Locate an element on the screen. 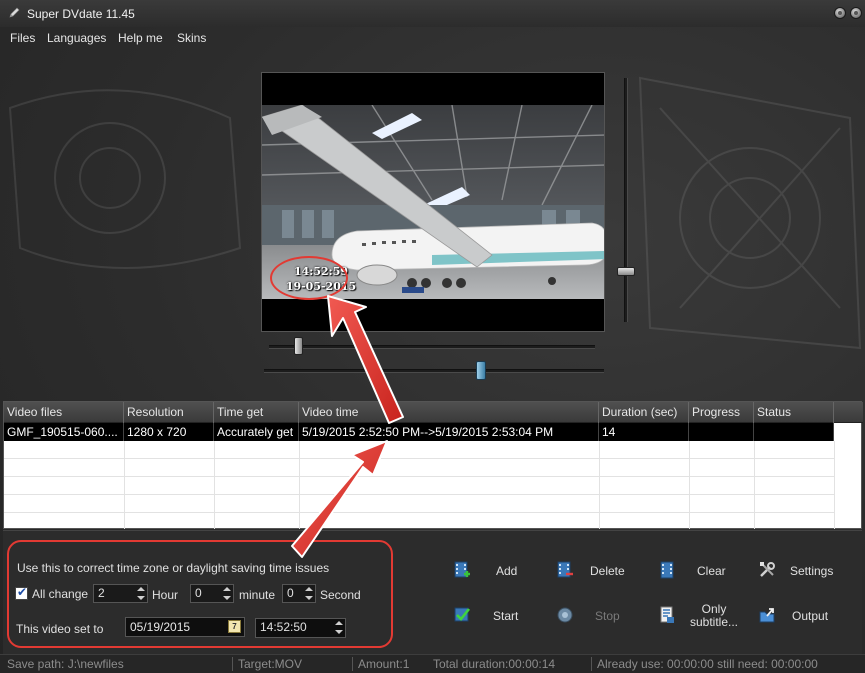 The image size is (865, 673). menu-skins: Skins is located at coordinates (191, 38).